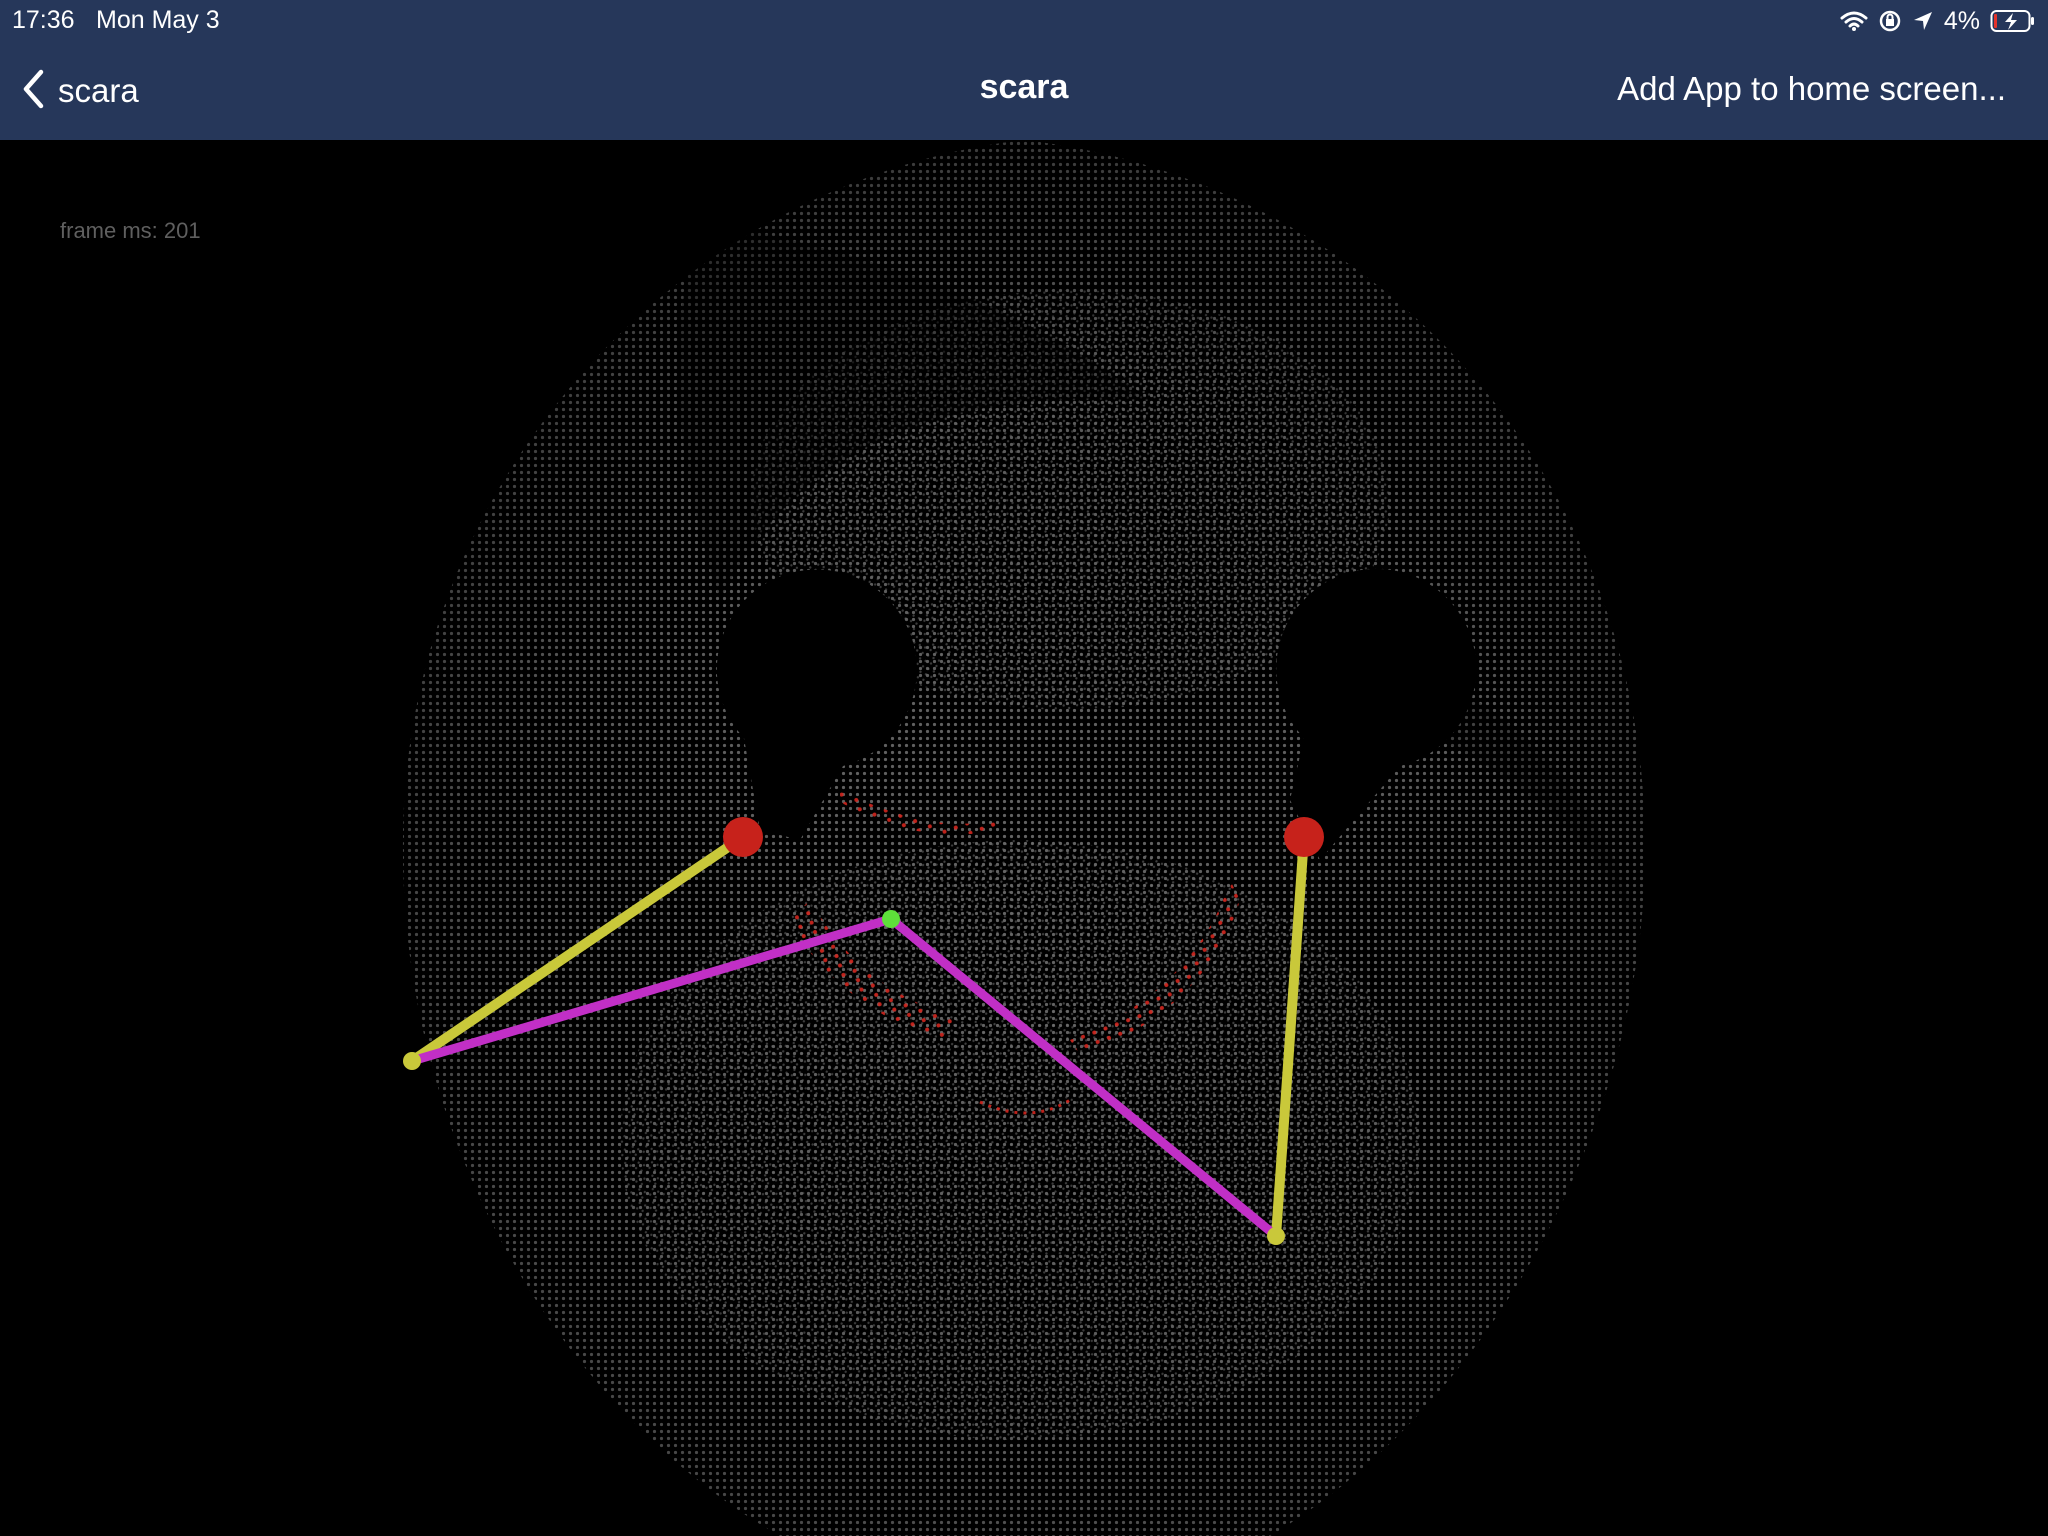  What do you see at coordinates (891, 919) in the screenshot?
I see `end-effector` at bounding box center [891, 919].